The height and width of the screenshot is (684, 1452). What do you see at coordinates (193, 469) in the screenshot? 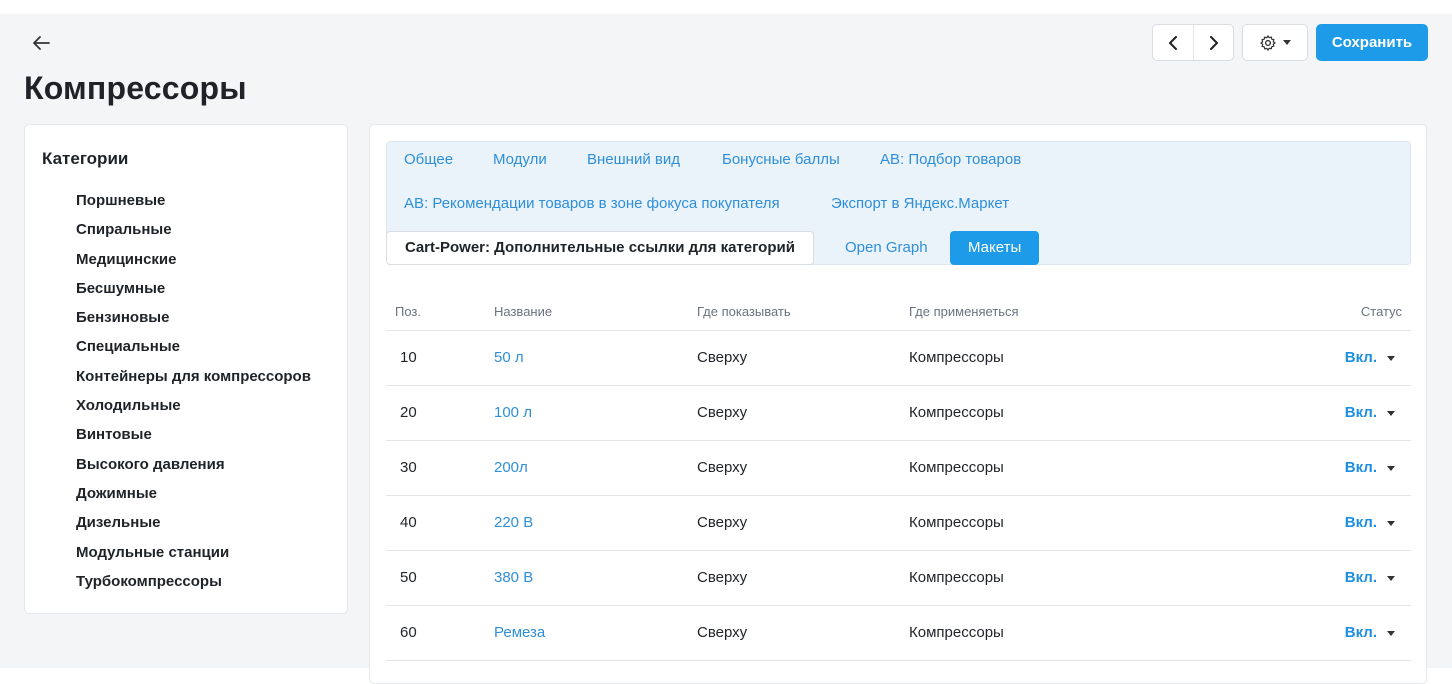
I see `category-item: Высокого давления` at bounding box center [193, 469].